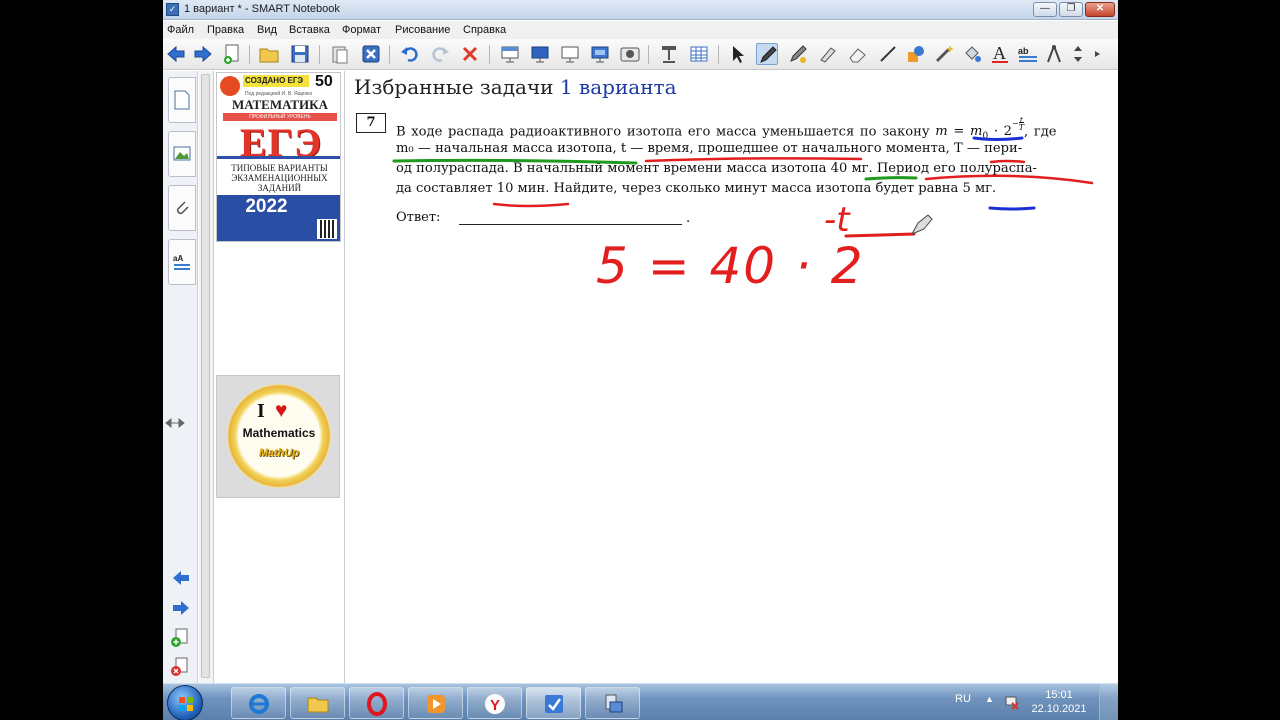 Image resolution: width=1280 pixels, height=720 pixels. What do you see at coordinates (600, 54) in the screenshot?
I see `display-icon` at bounding box center [600, 54].